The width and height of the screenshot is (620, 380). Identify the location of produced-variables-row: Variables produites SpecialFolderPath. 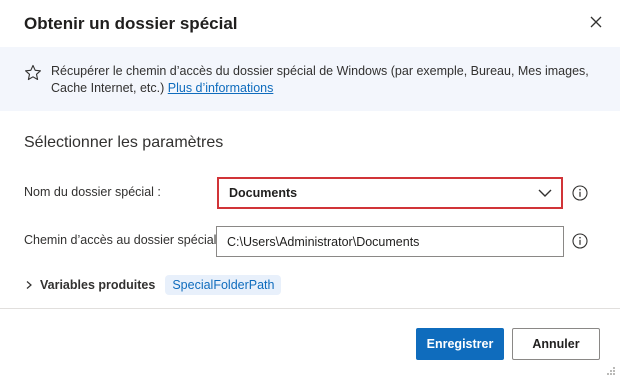
(153, 285).